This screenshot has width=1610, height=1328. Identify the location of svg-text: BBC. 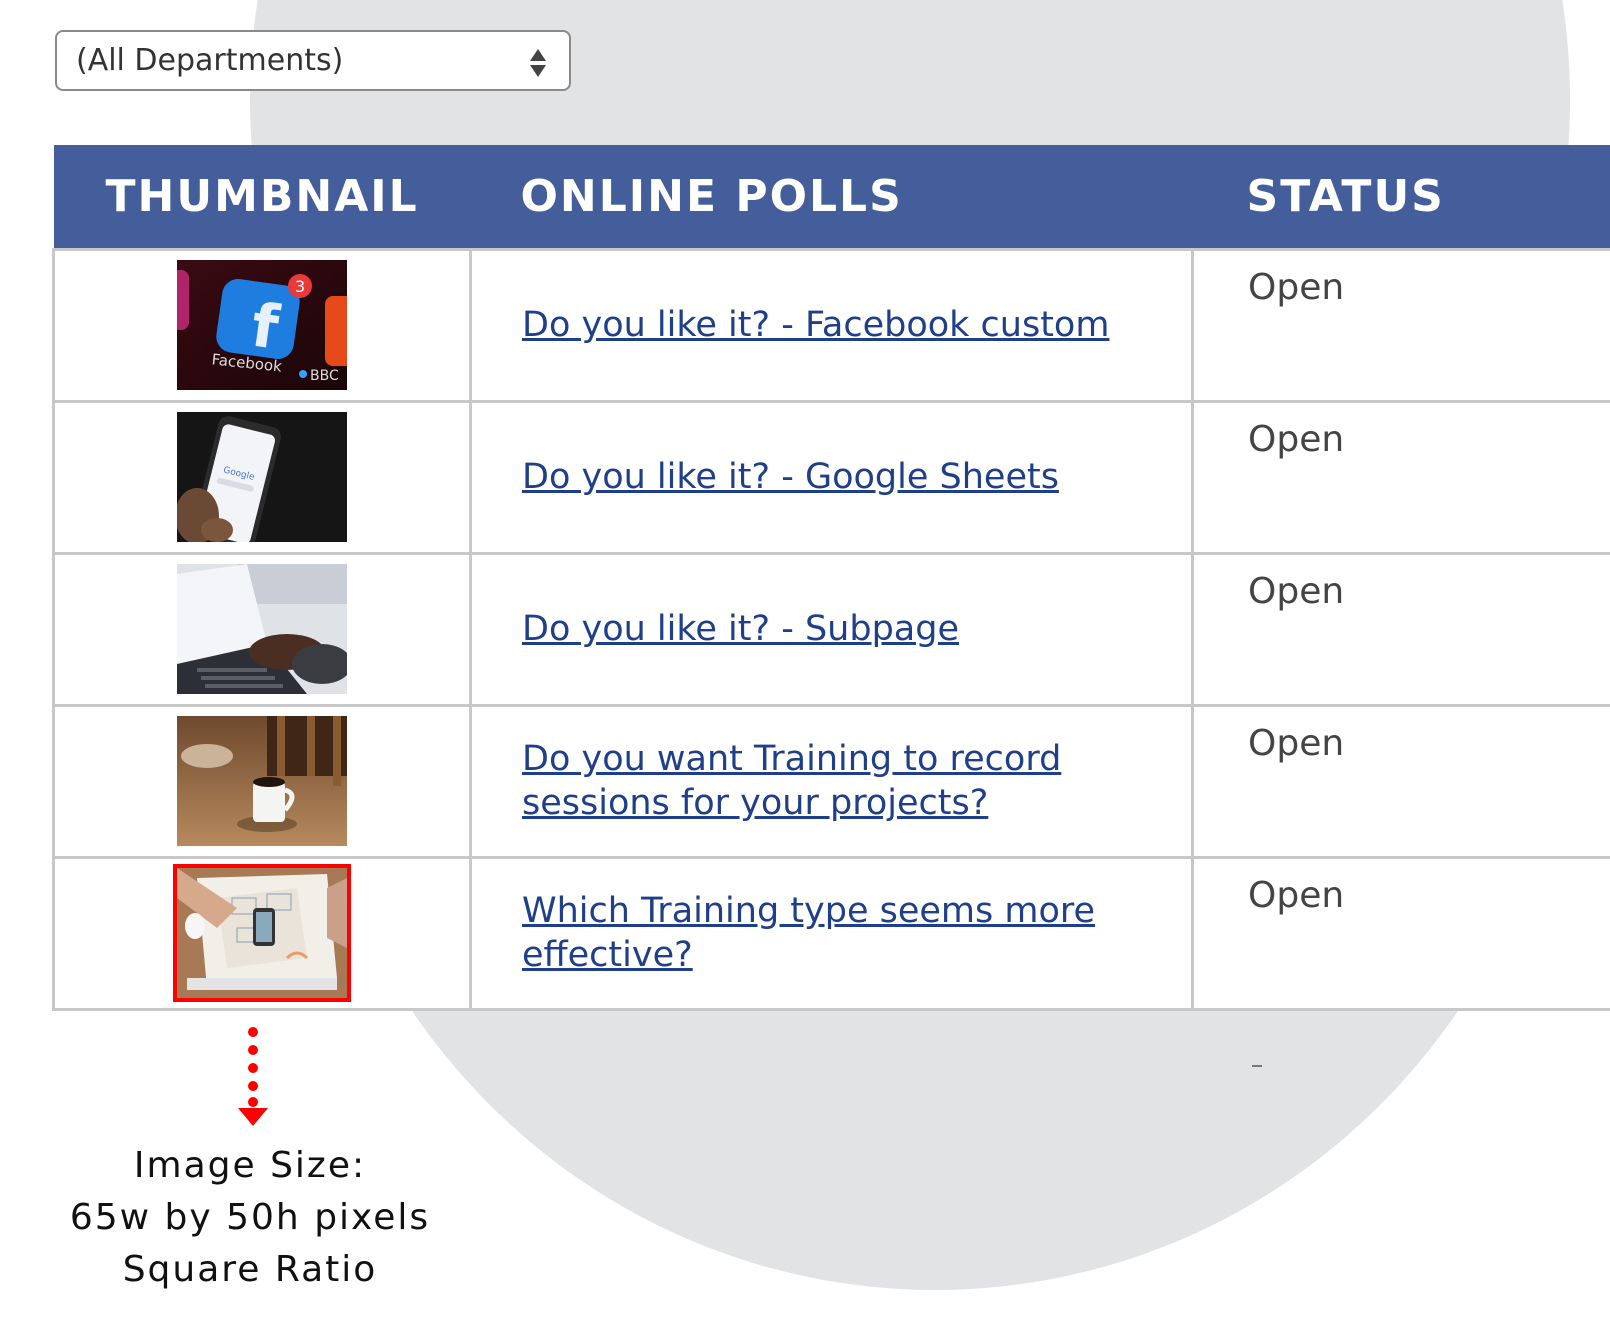
(324, 376).